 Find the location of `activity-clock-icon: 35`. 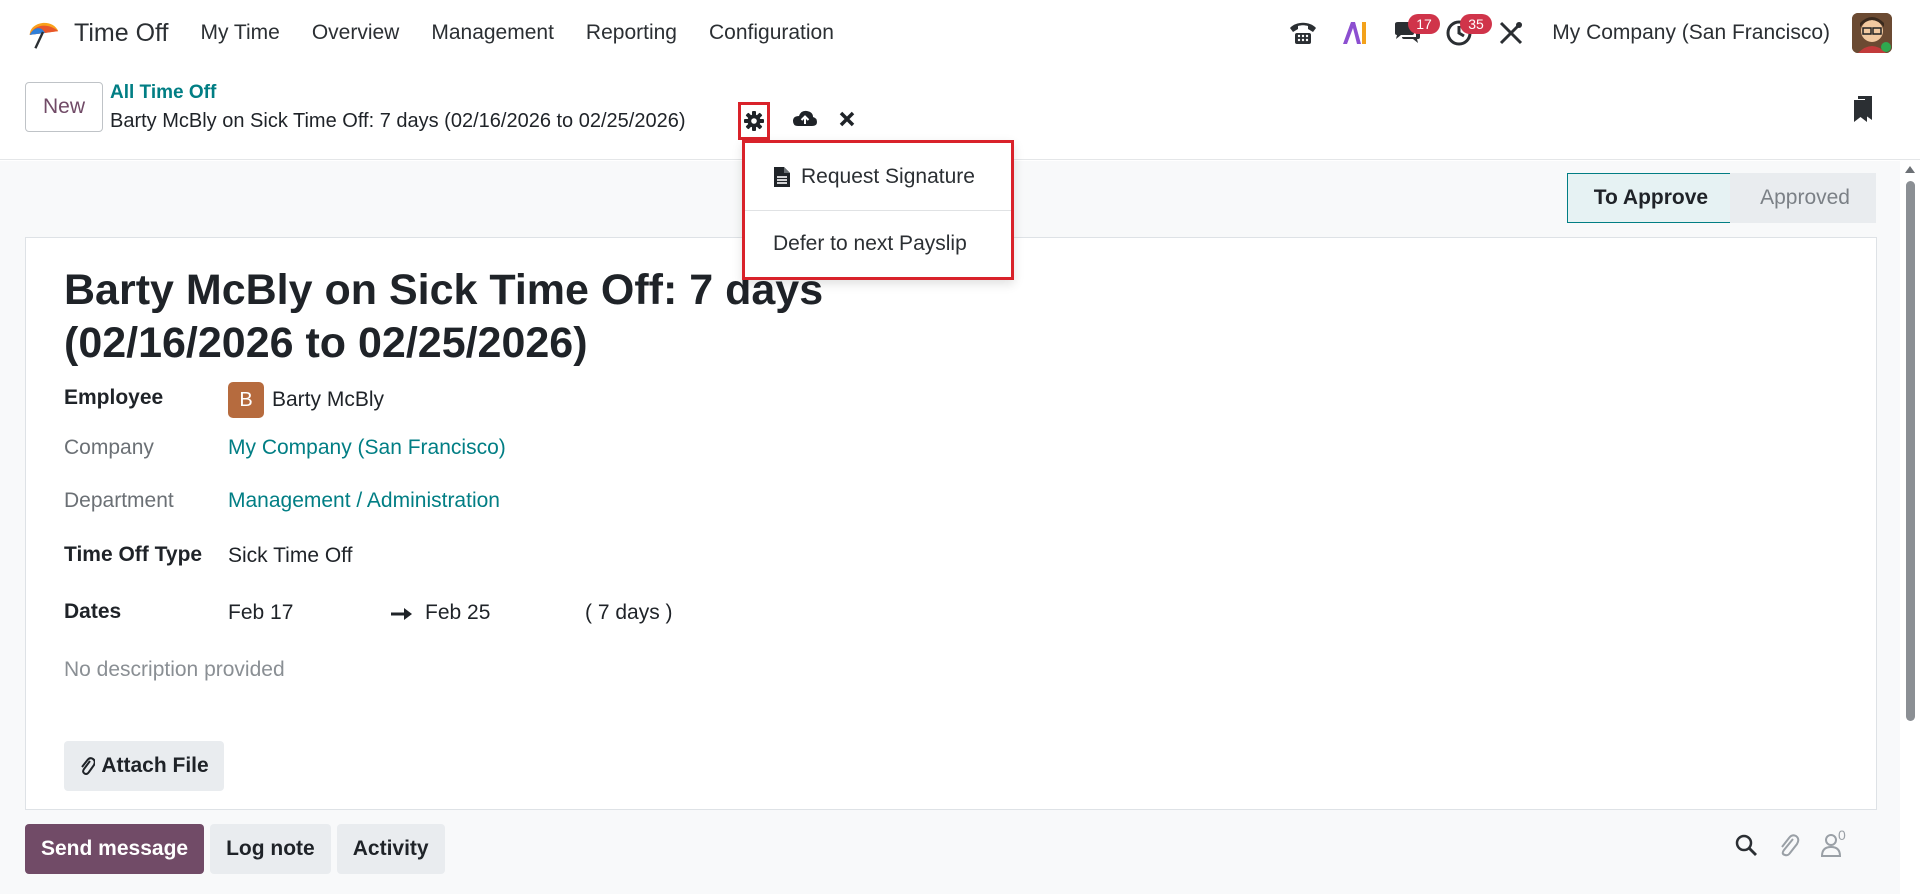

activity-clock-icon: 35 is located at coordinates (1466, 33).